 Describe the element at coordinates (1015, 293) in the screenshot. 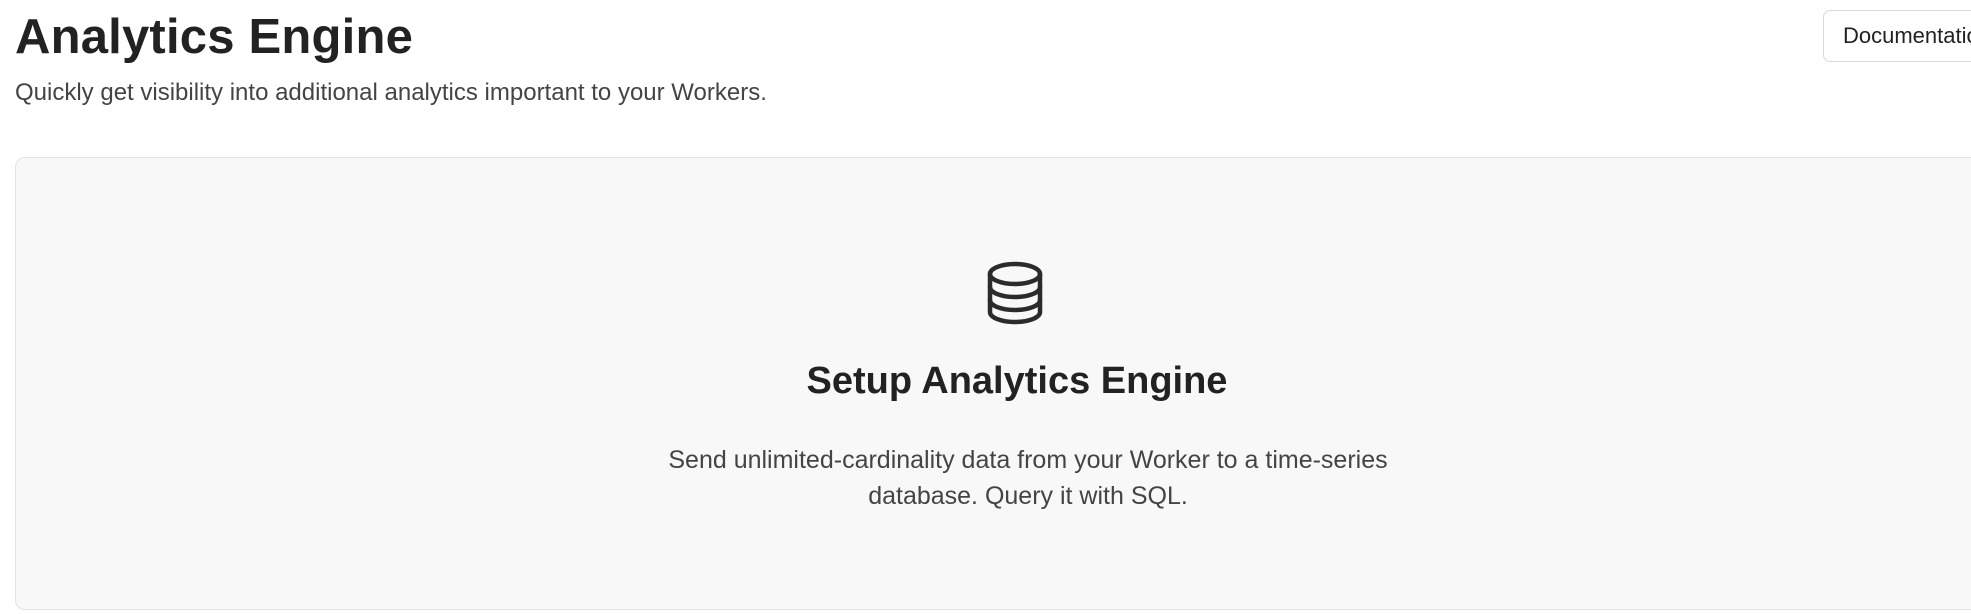

I see `database-icon` at that location.